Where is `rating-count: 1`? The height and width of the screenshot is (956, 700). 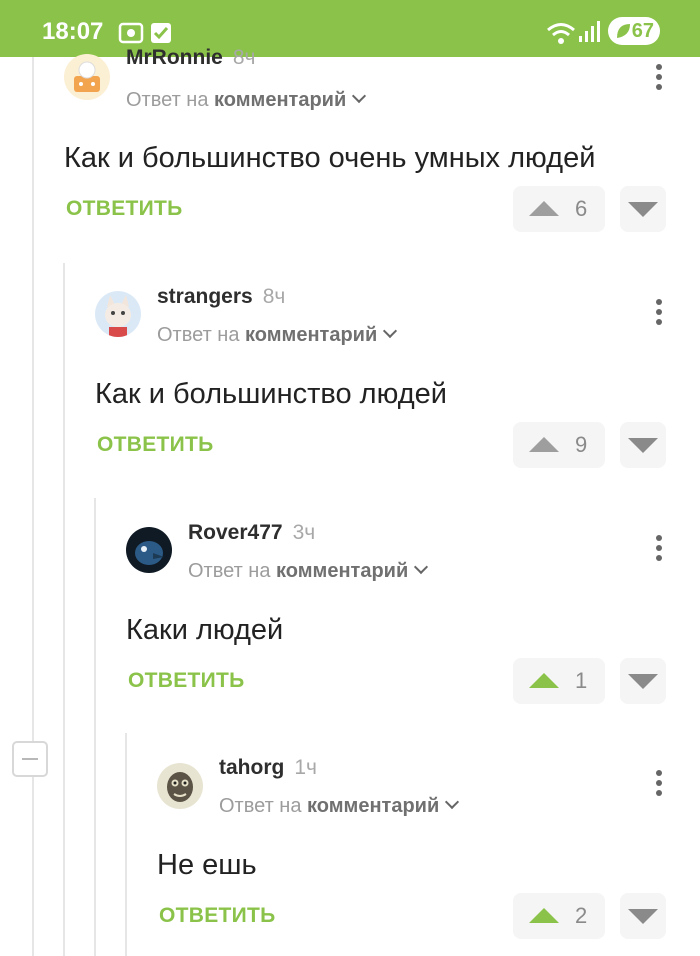
rating-count: 1 is located at coordinates (581, 680).